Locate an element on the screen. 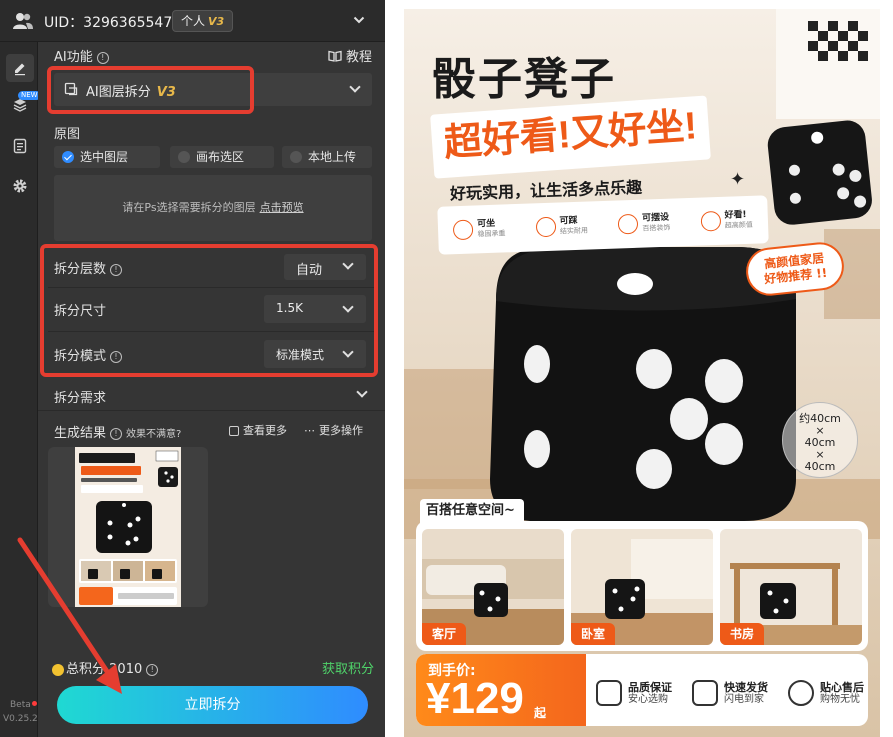 The image size is (893, 737). divider is located at coordinates (211, 410).